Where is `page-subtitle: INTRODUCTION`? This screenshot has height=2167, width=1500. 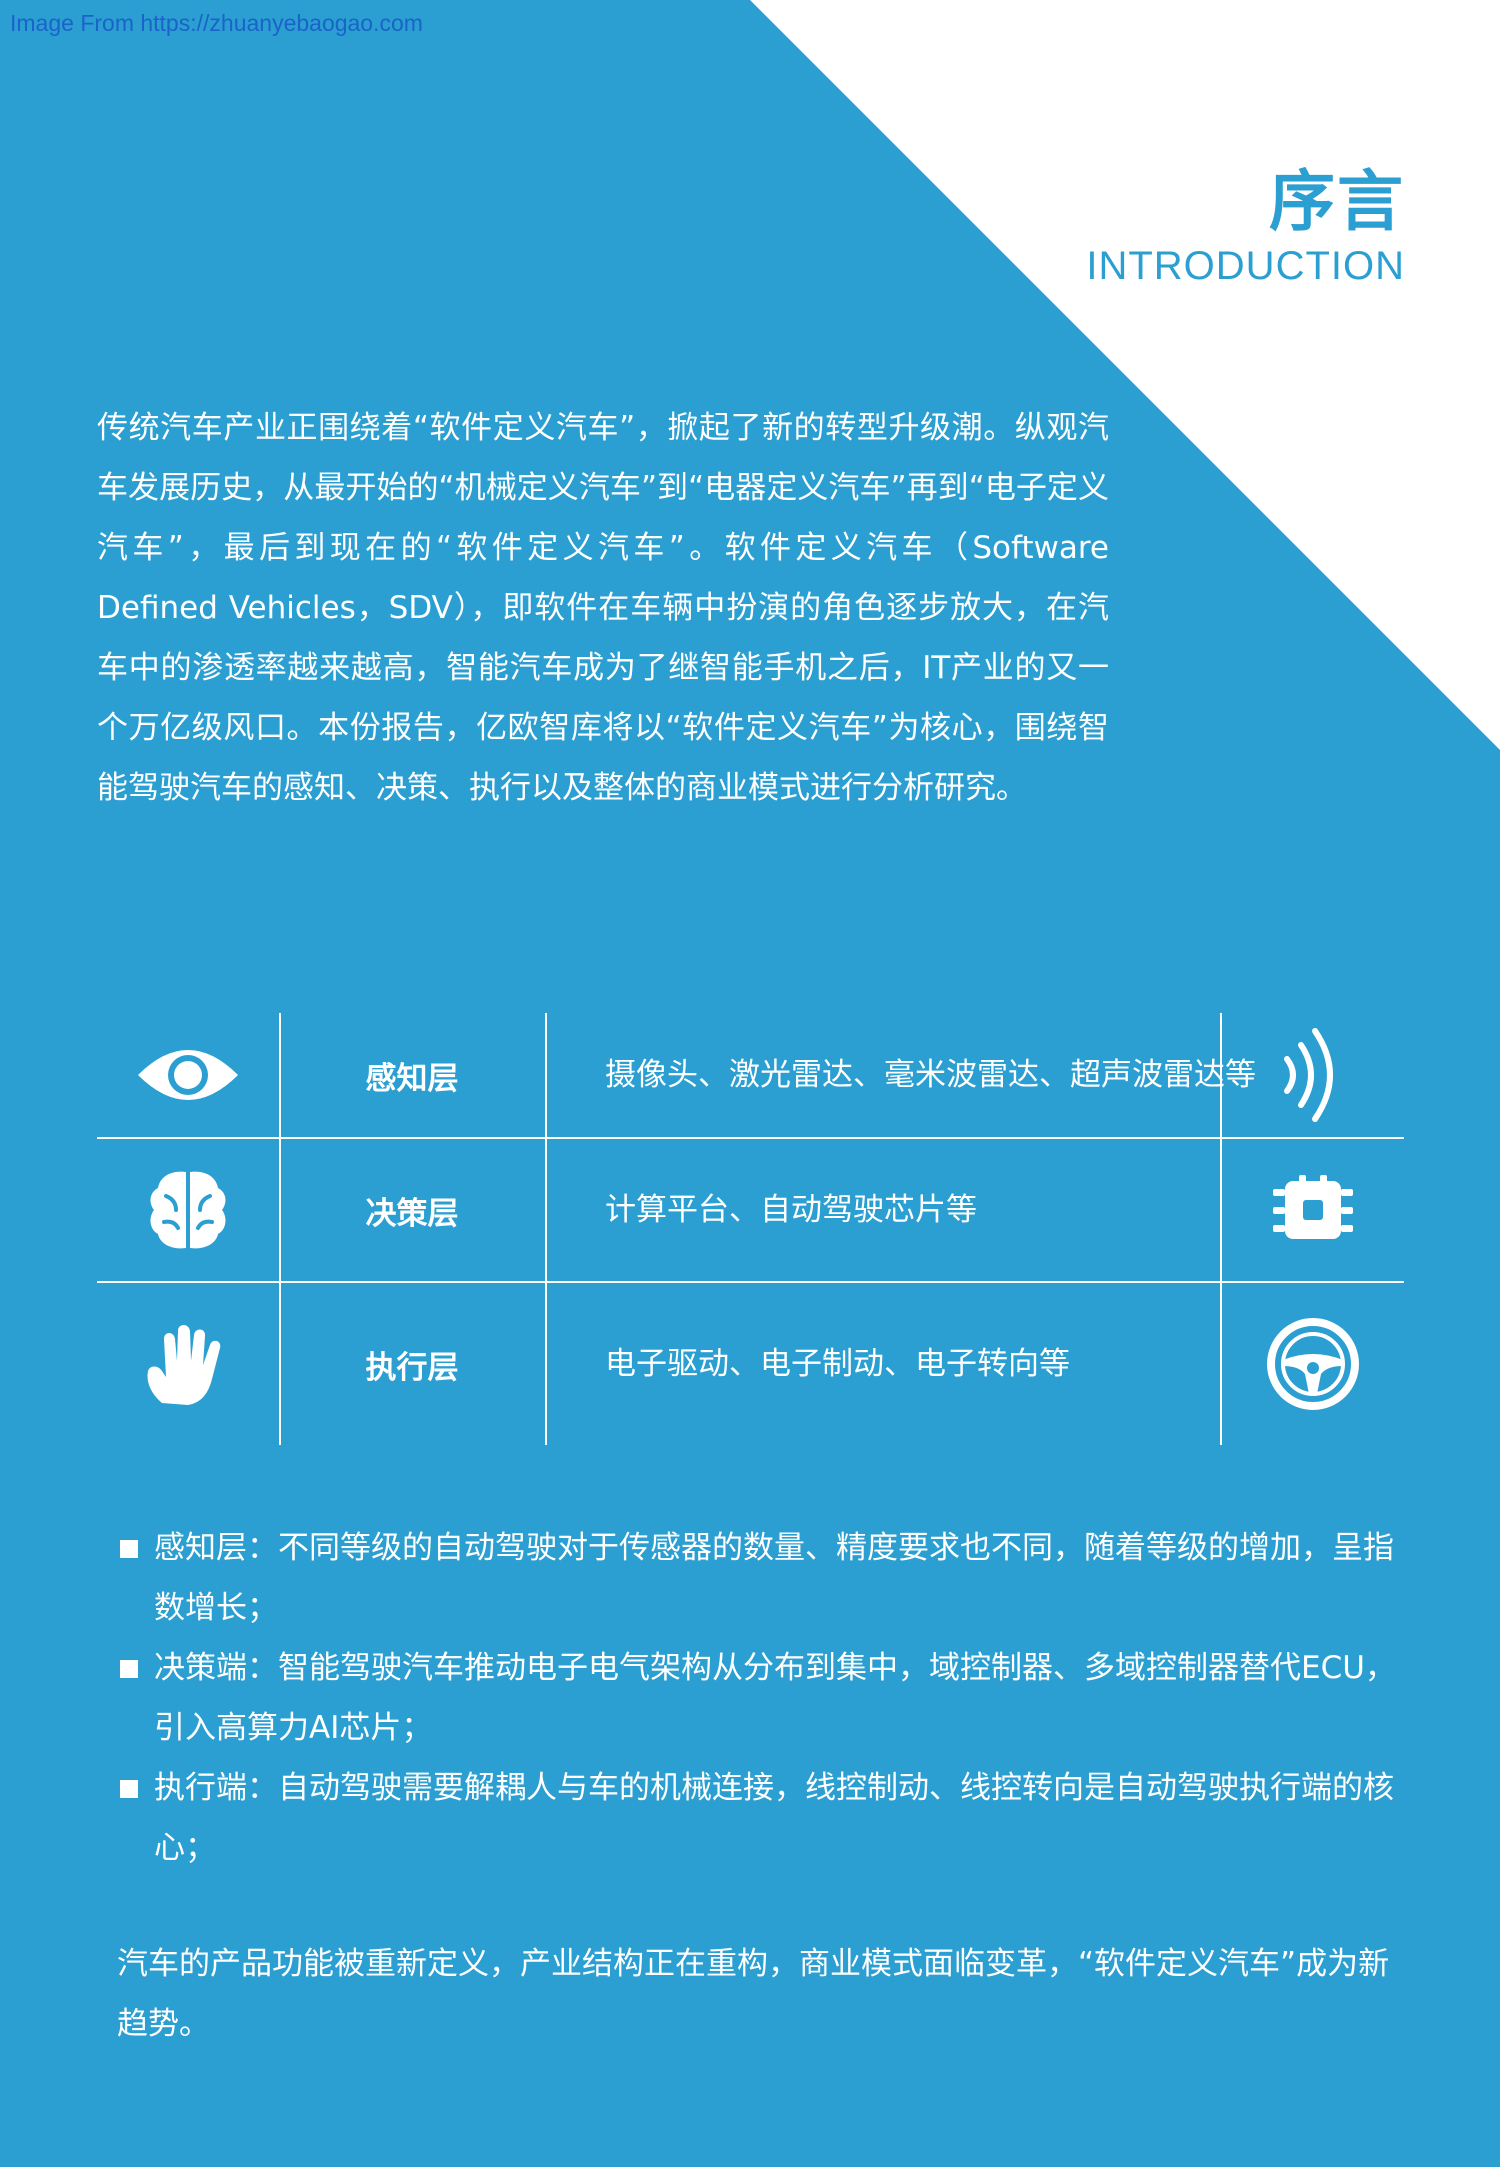 page-subtitle: INTRODUCTION is located at coordinates (1245, 266).